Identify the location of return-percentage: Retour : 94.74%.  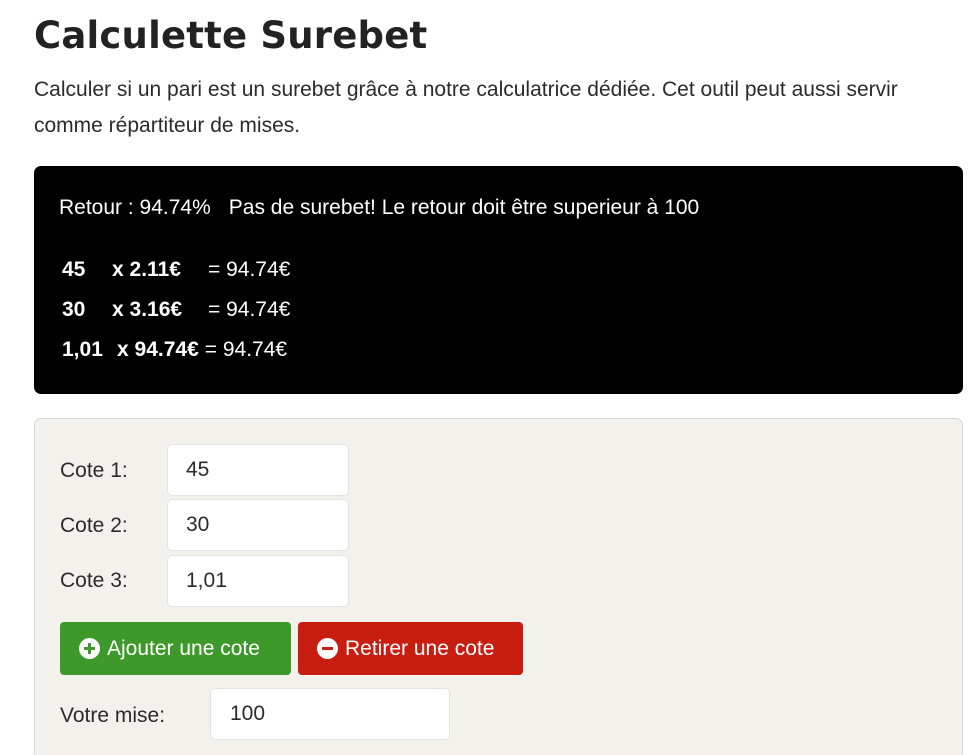
(135, 207).